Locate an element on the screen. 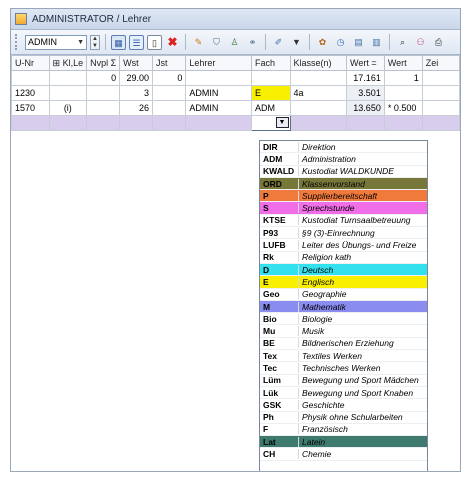 The image size is (471, 496). graduation-cap-icon: ▼ is located at coordinates (296, 42).